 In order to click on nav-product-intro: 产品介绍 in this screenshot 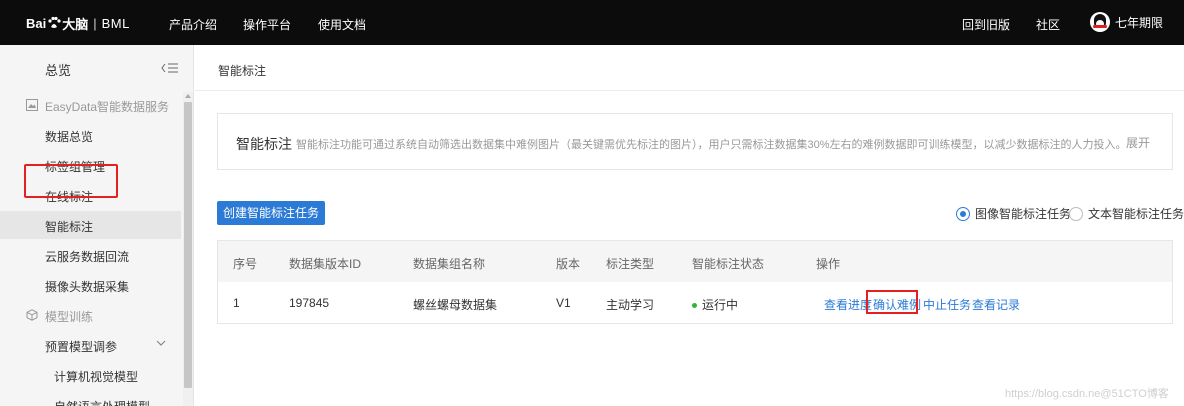, I will do `click(193, 24)`.